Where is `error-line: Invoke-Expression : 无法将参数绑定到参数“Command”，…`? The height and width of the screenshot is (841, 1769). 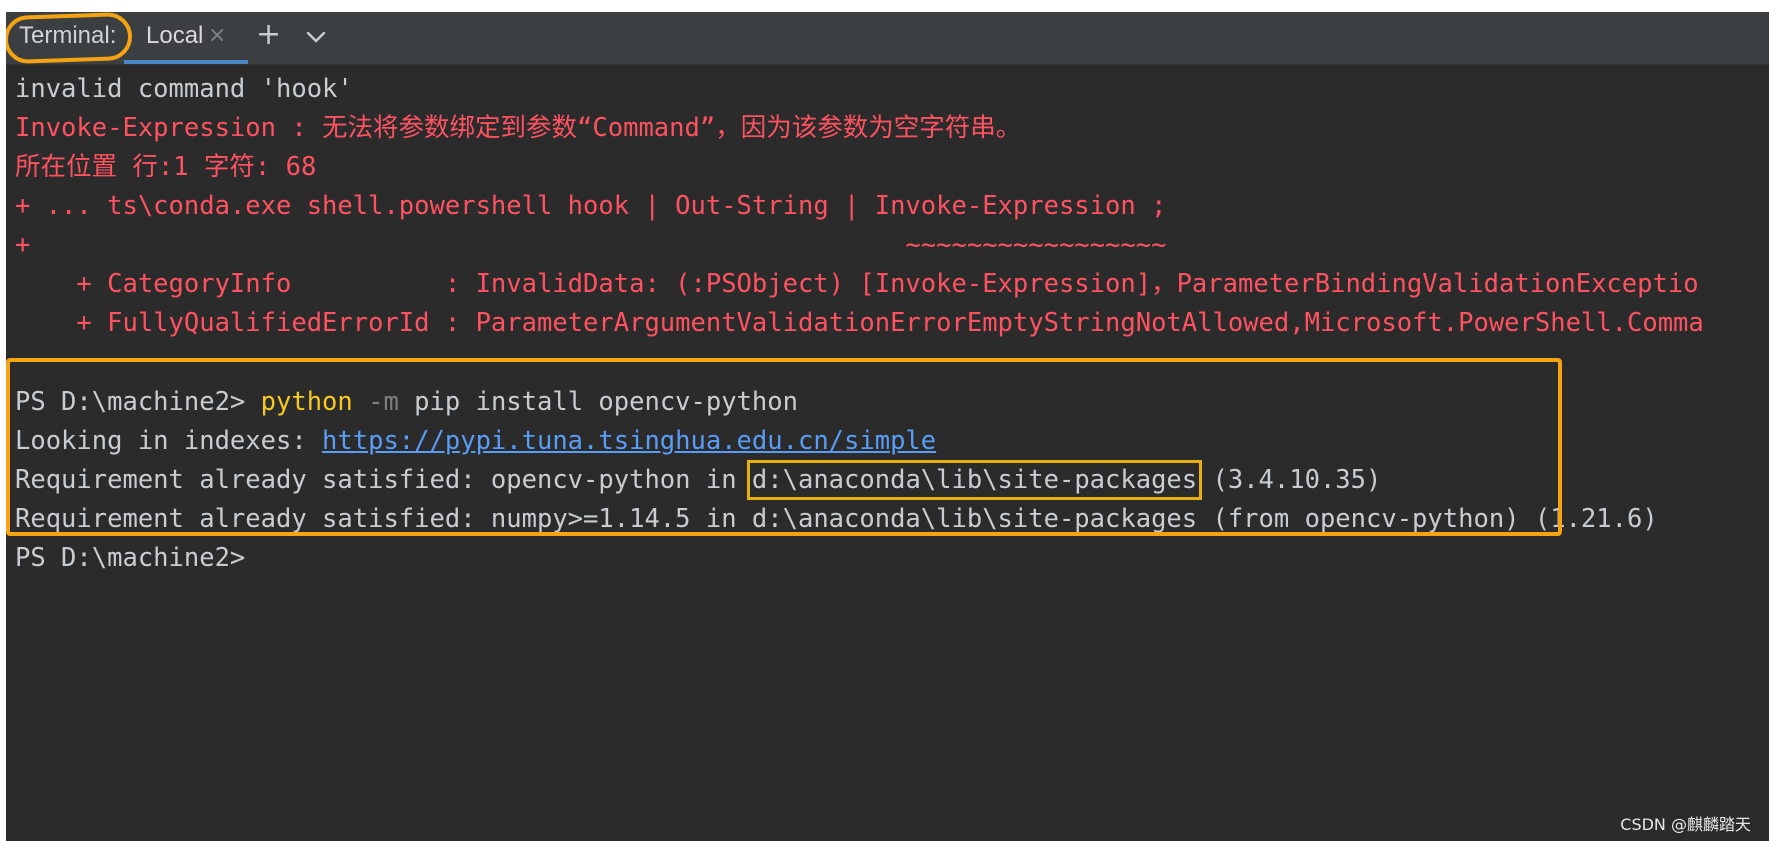 error-line: Invoke-Expression : 无法将参数绑定到参数“Command”，… is located at coordinates (518, 128).